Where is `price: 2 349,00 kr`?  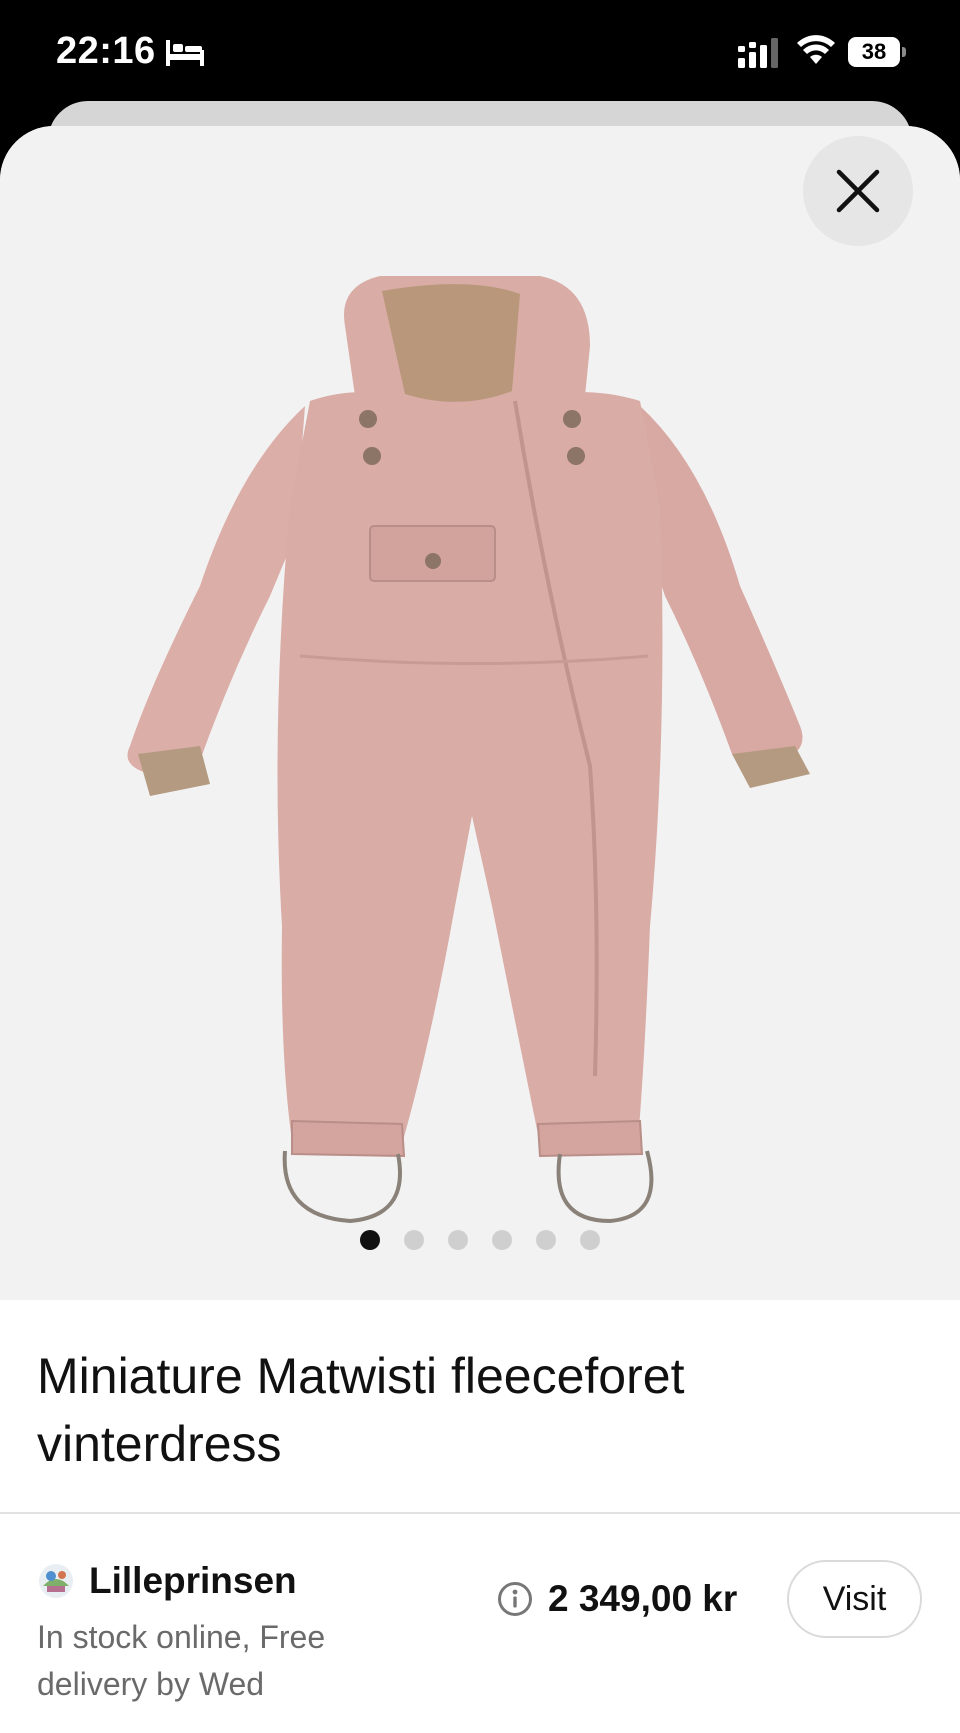 price: 2 349,00 kr is located at coordinates (643, 1598).